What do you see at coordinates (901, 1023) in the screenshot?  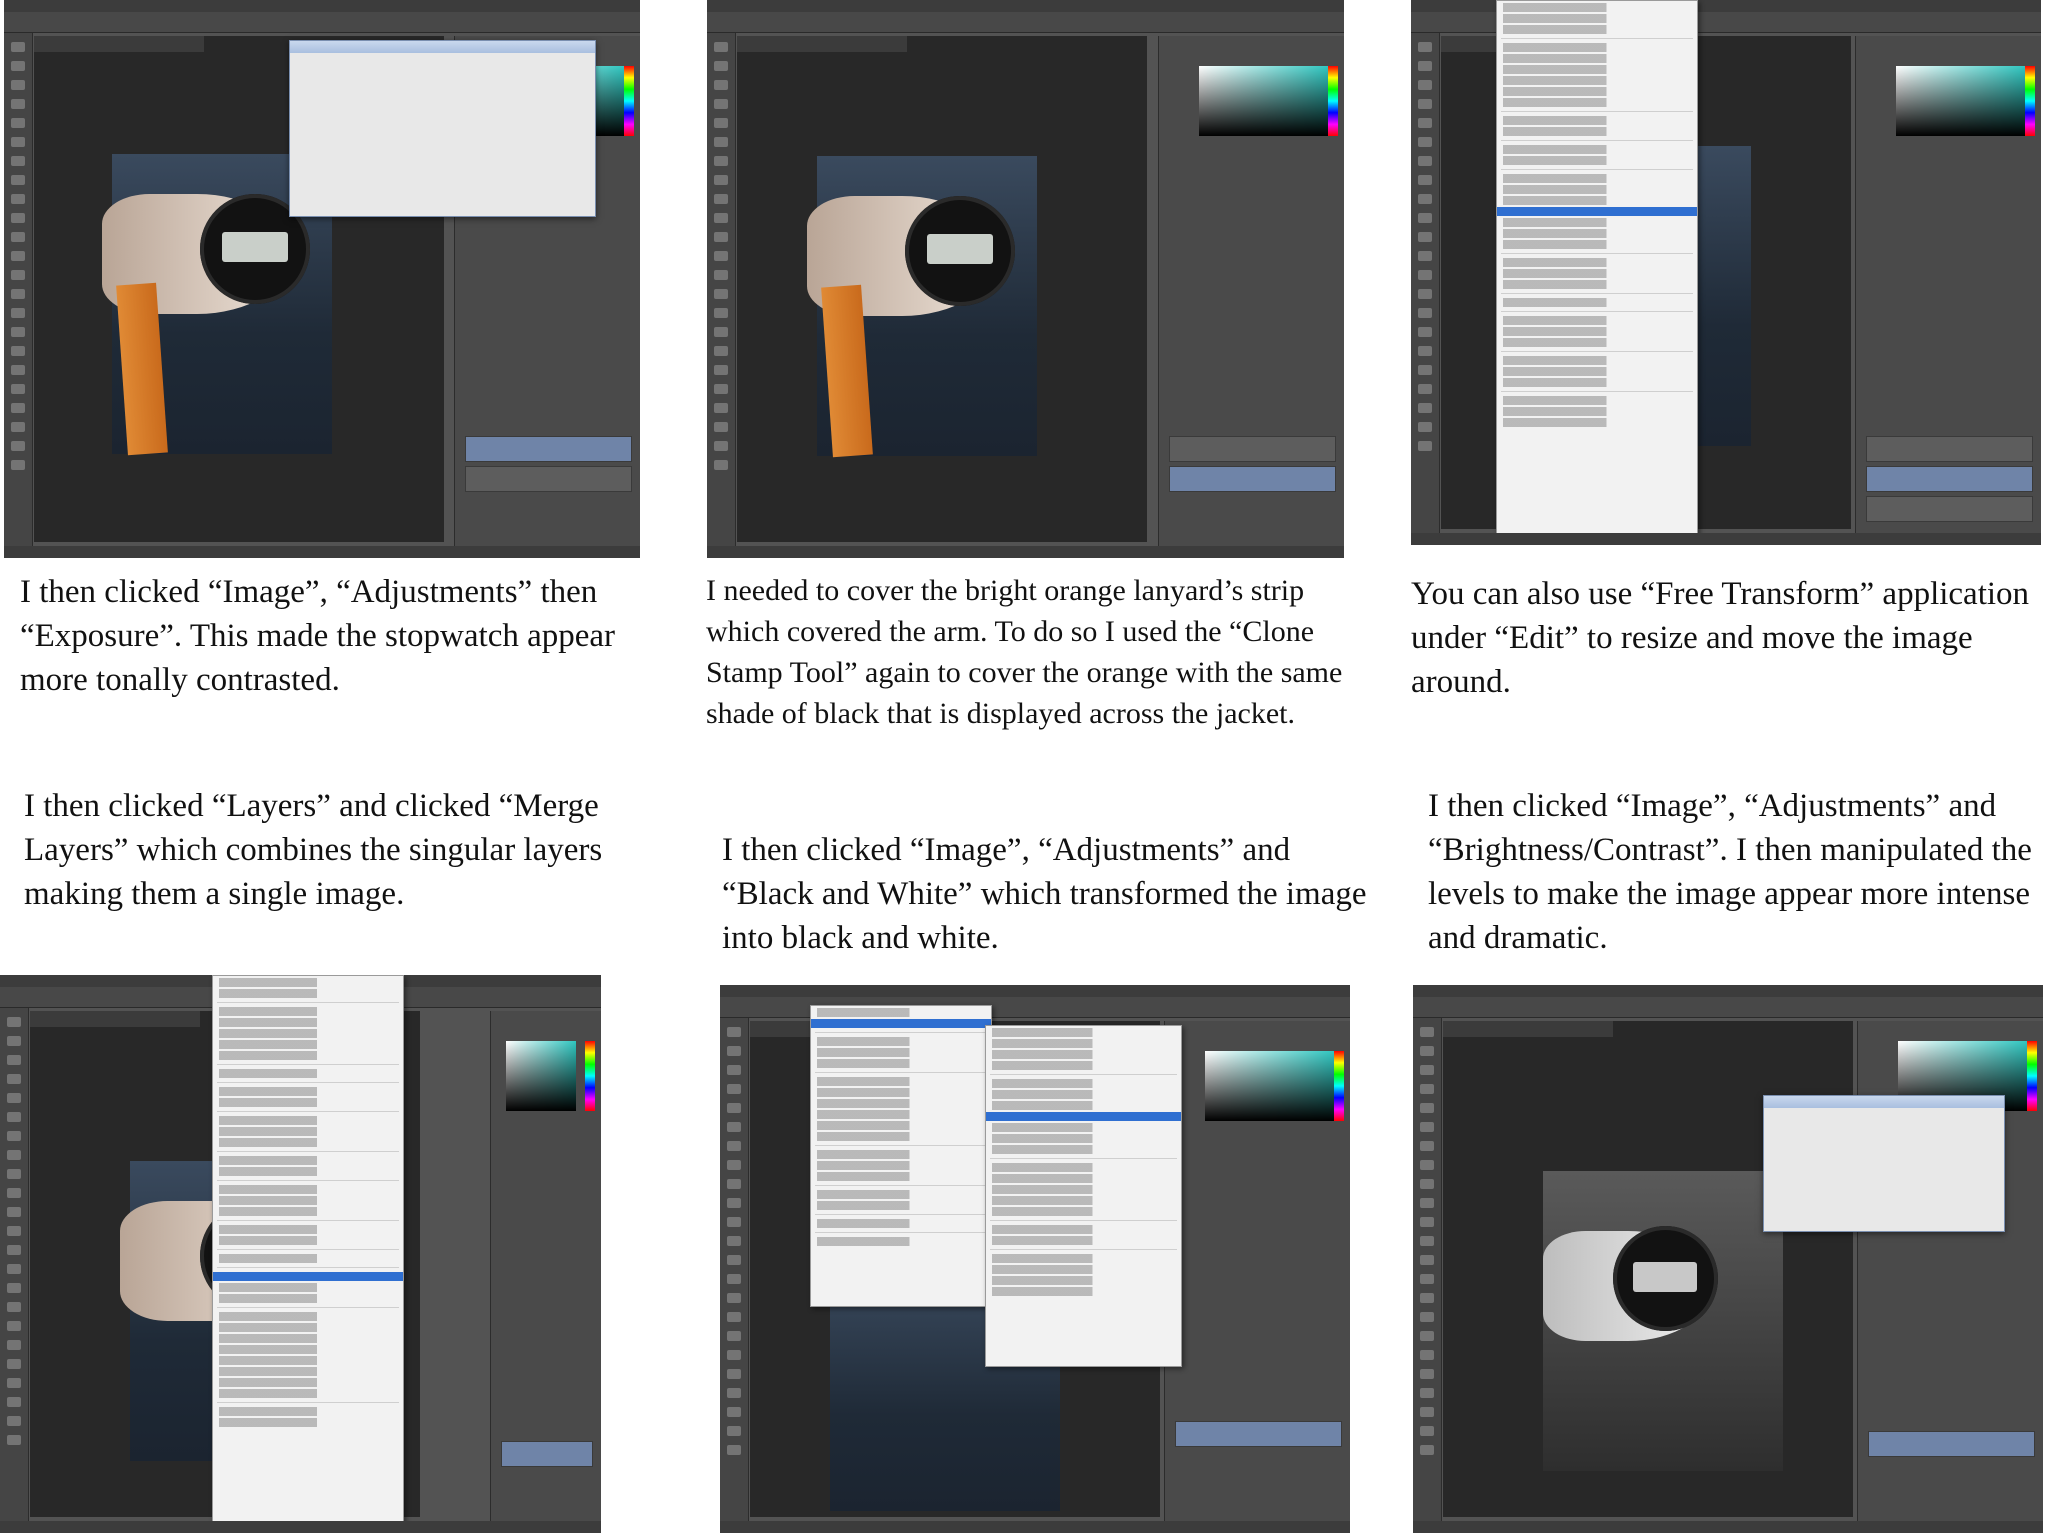 I see `adjustments-item` at bounding box center [901, 1023].